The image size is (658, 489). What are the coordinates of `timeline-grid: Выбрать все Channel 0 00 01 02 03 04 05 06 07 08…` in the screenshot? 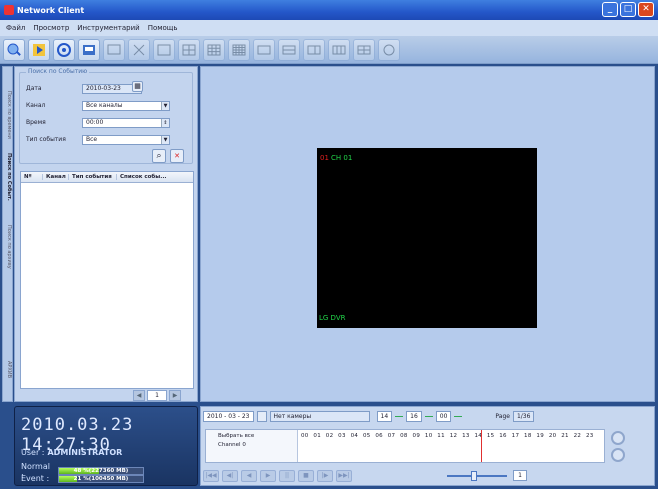 It's located at (405, 446).